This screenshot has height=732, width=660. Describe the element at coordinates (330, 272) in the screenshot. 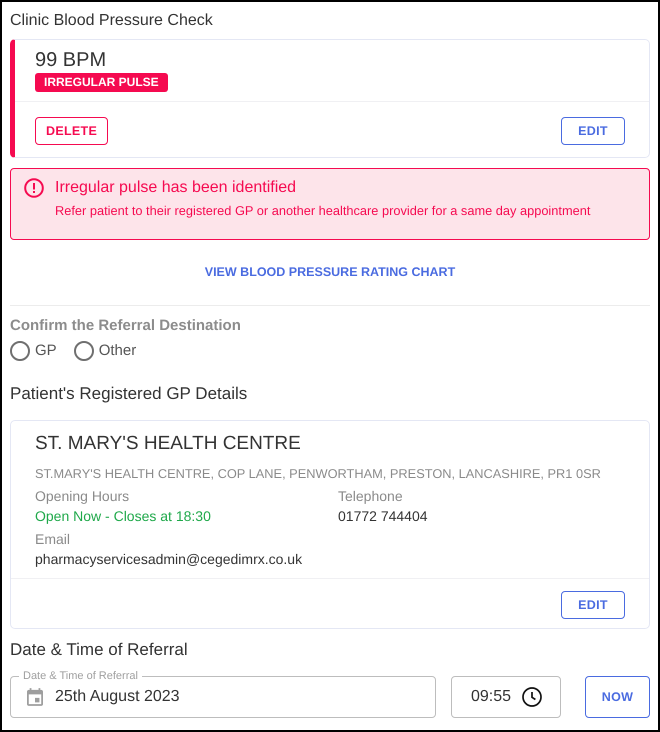

I see `rating-chart-link: VIEW BLOOD PRESSURE RATING CHART` at that location.